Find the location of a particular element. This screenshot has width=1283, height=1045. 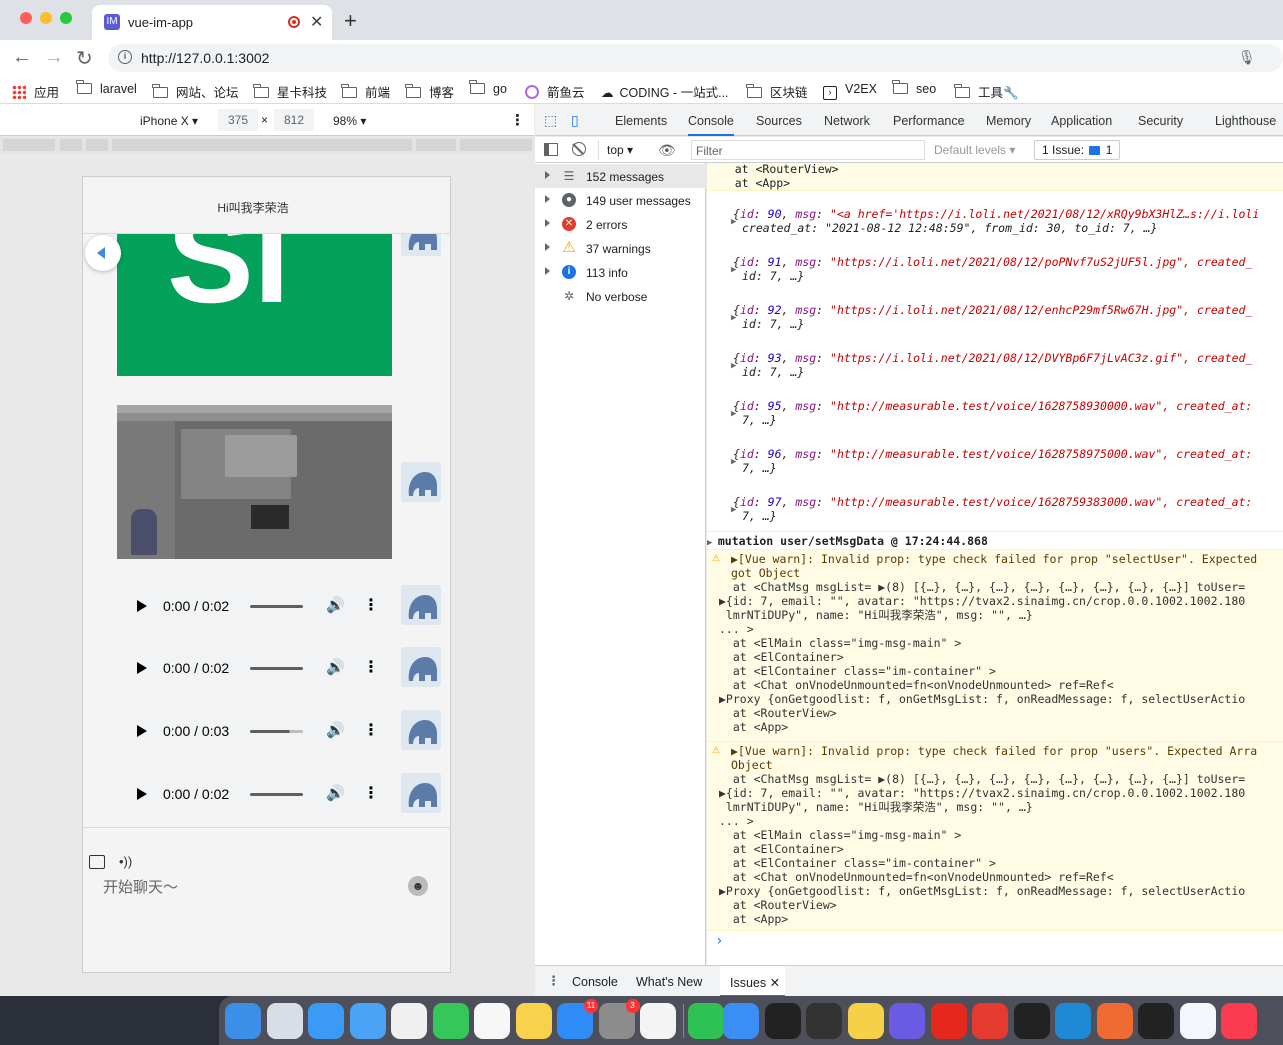

notes-icon is located at coordinates (533, 1021).